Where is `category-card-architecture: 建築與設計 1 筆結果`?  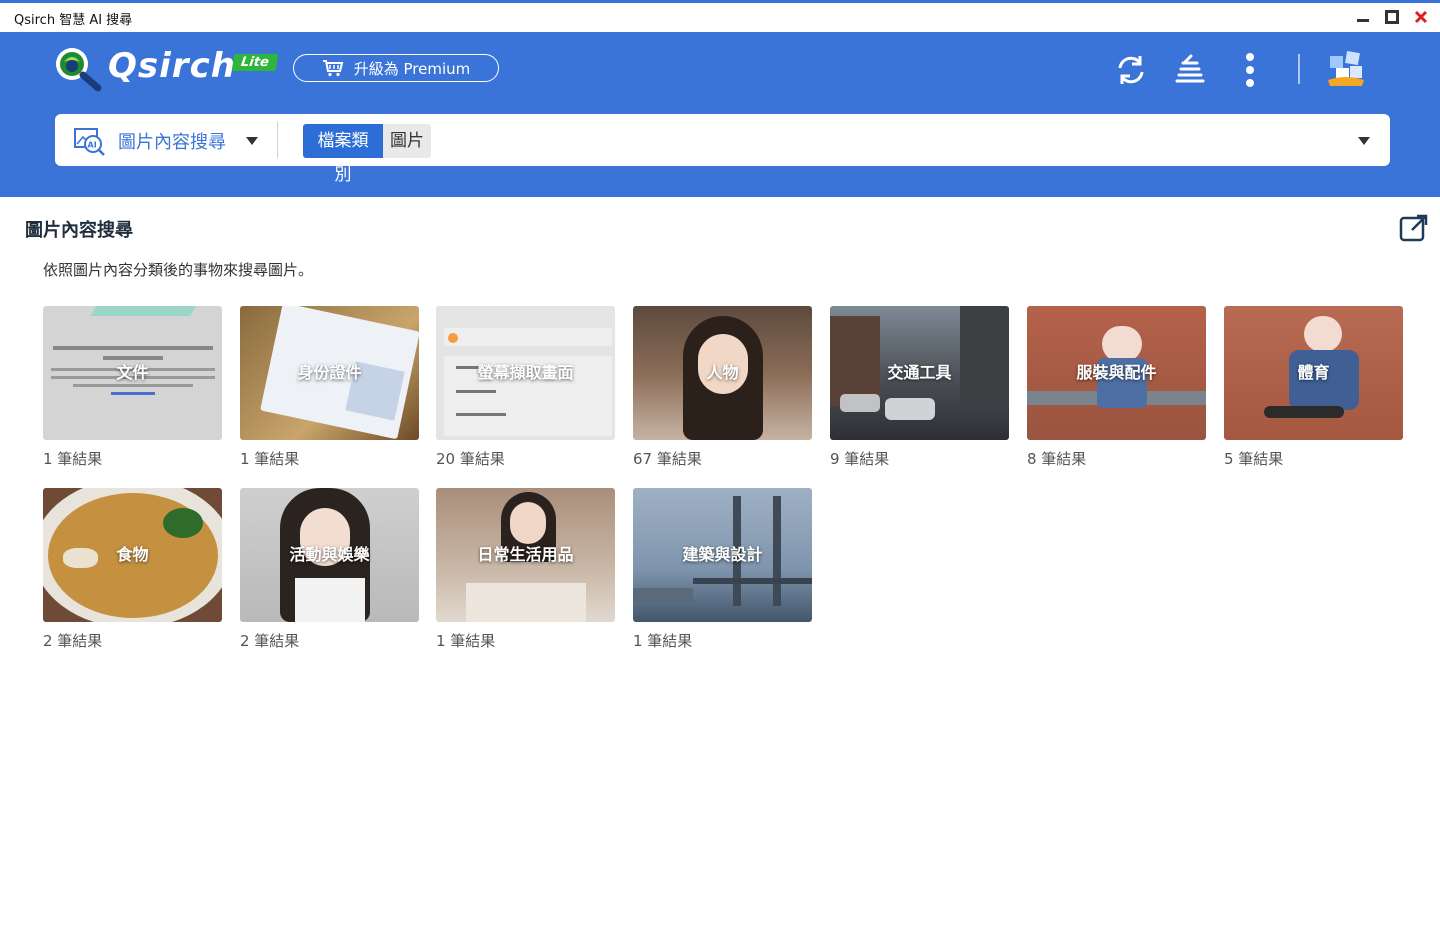 category-card-architecture: 建築與設計 1 筆結果 is located at coordinates (722, 569).